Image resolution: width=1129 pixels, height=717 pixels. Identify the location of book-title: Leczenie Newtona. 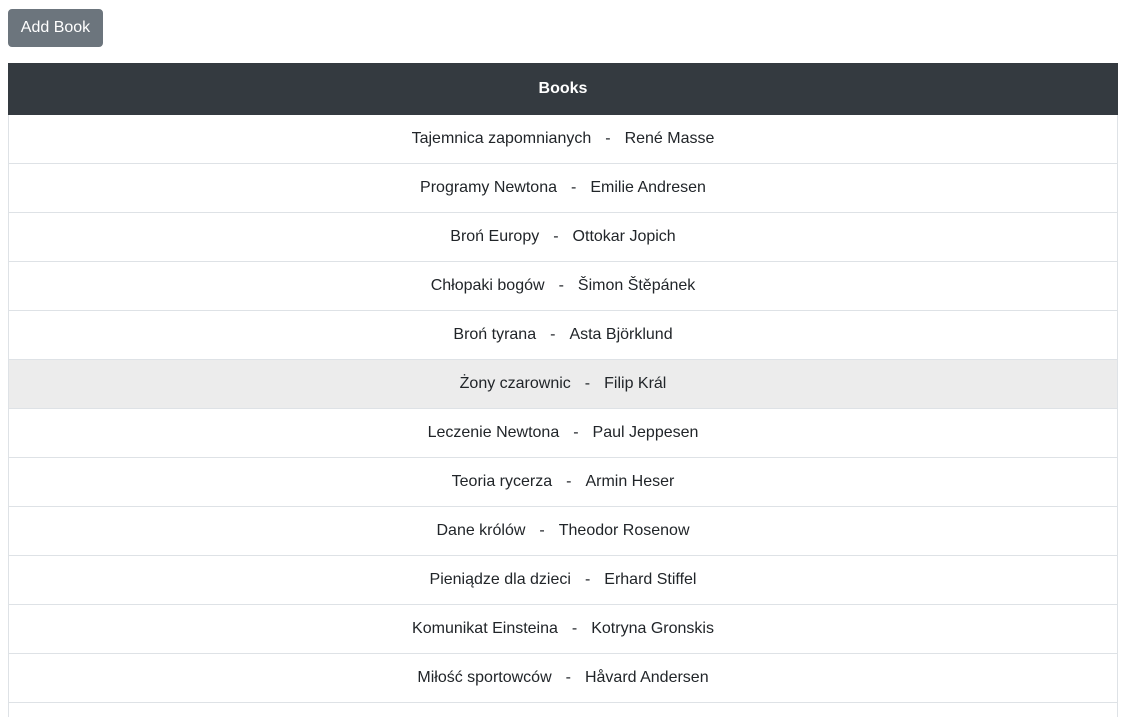
(493, 432).